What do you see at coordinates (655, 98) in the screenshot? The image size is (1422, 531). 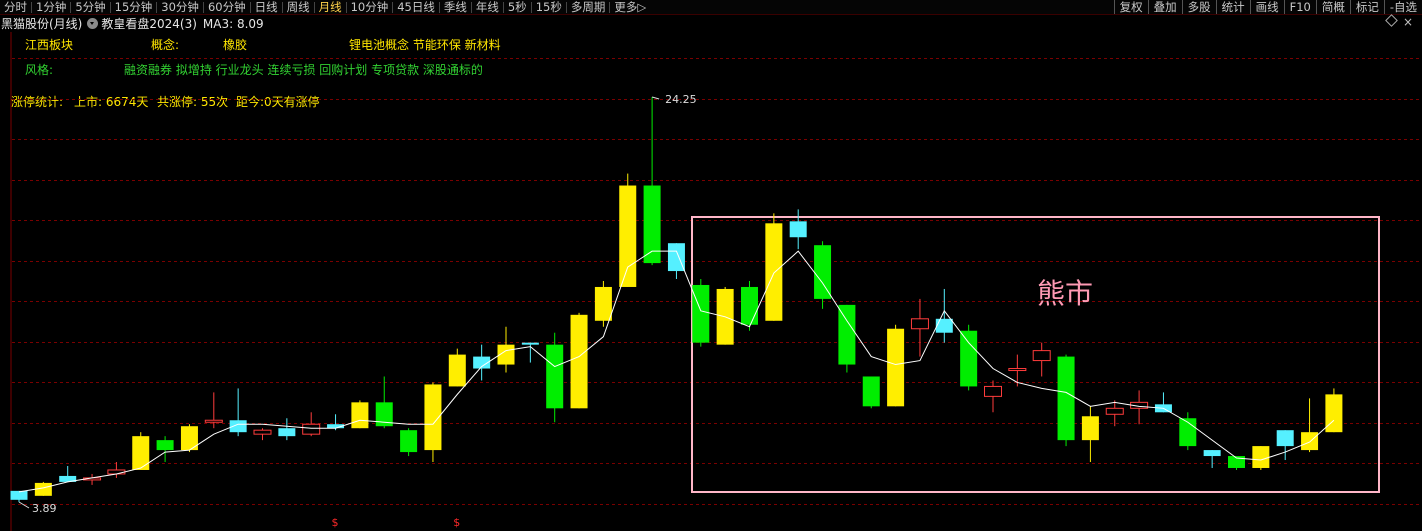 I see `max-pointer` at bounding box center [655, 98].